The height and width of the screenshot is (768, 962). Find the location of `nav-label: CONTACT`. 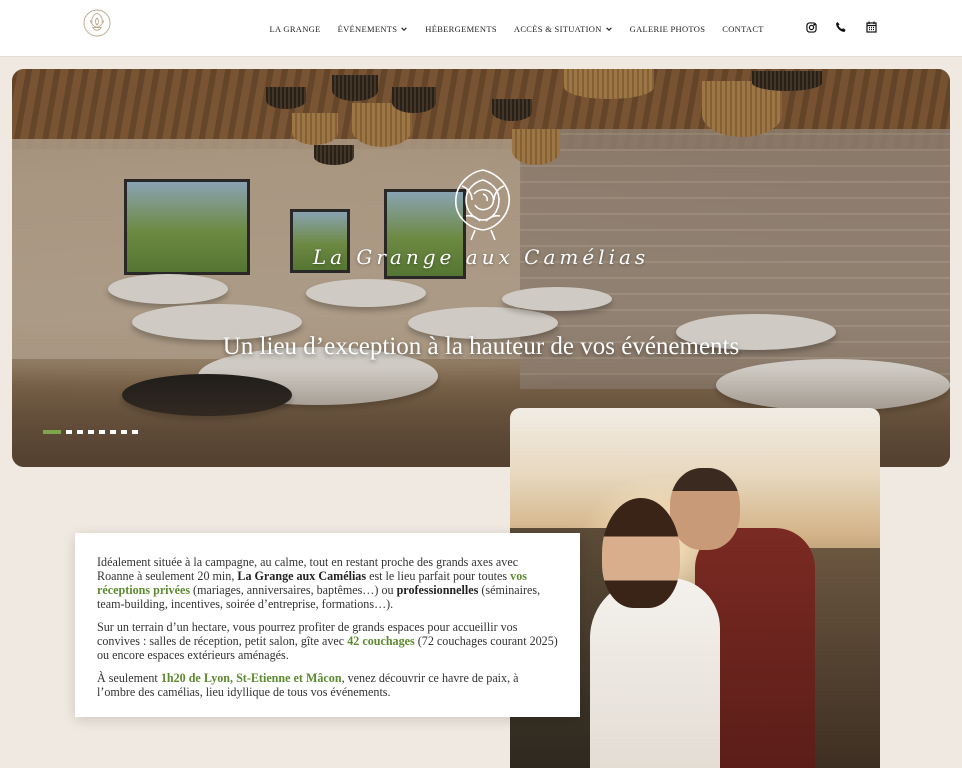

nav-label: CONTACT is located at coordinates (743, 28).